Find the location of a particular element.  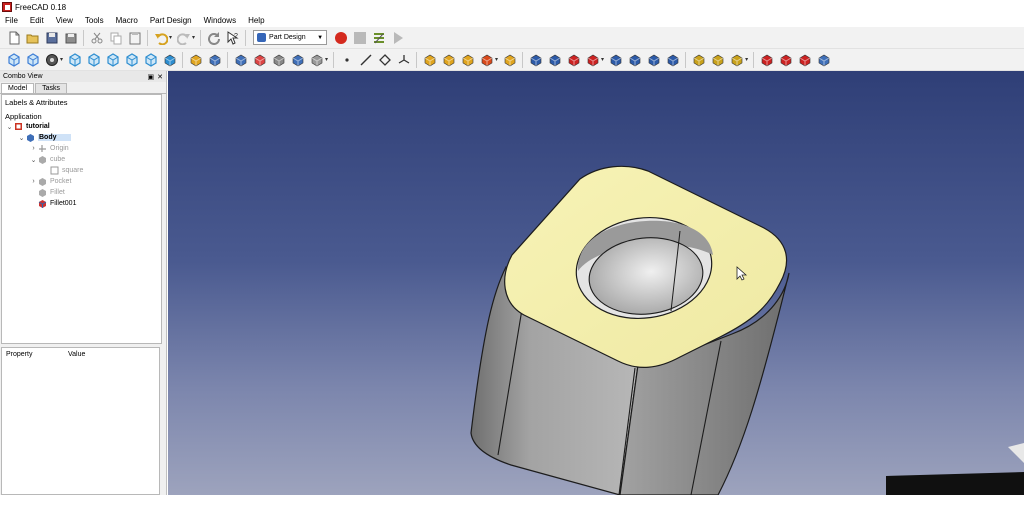

additive-box-icon is located at coordinates (737, 60).